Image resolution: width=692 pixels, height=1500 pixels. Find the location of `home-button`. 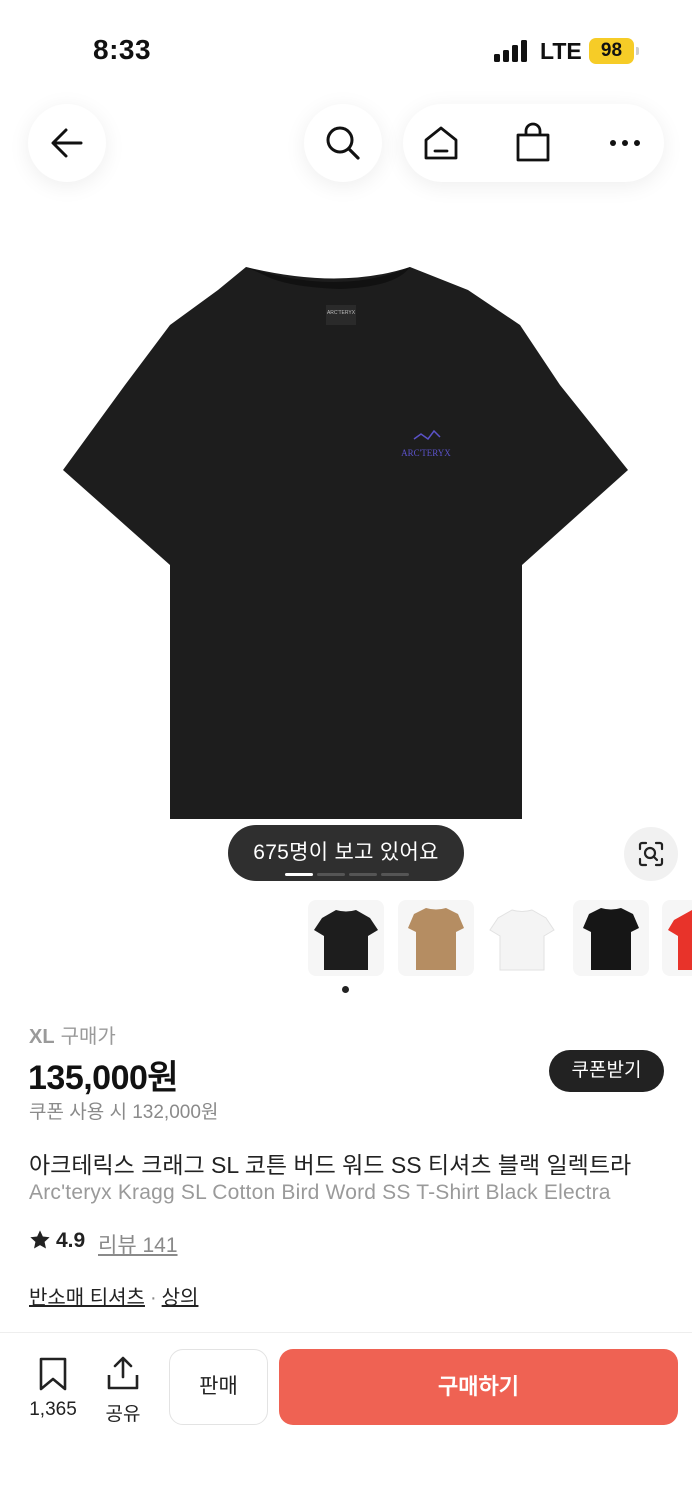

home-button is located at coordinates (441, 143).